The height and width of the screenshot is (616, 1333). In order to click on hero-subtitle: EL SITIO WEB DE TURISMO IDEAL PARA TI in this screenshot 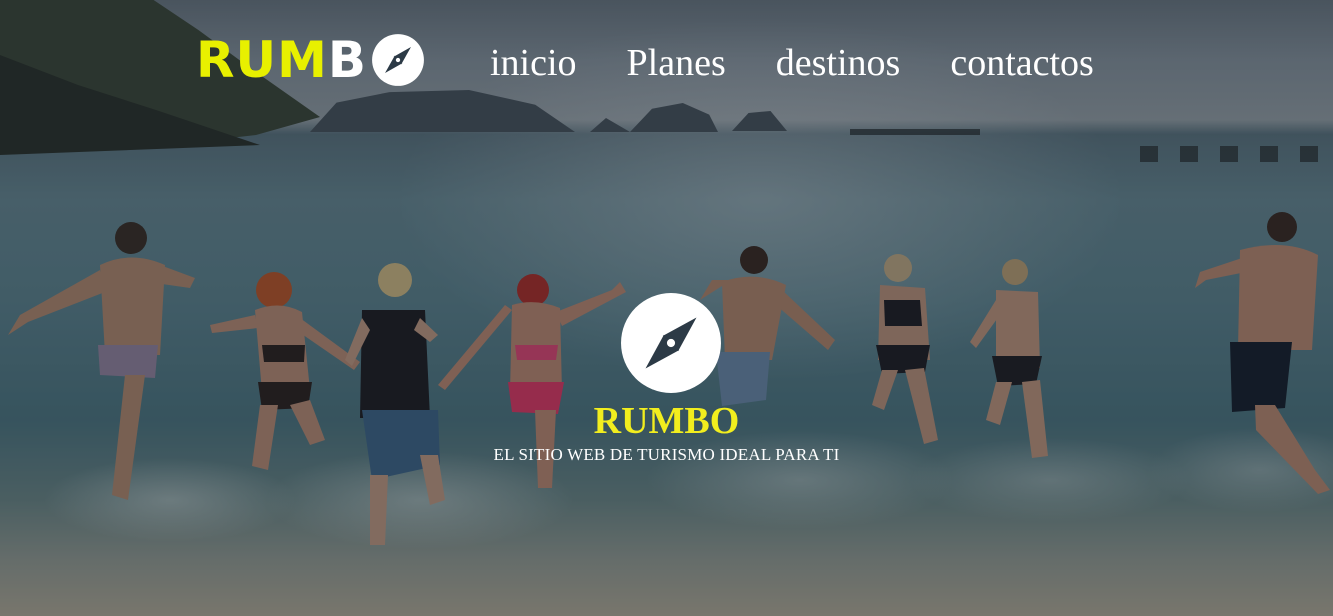, I will do `click(666, 454)`.